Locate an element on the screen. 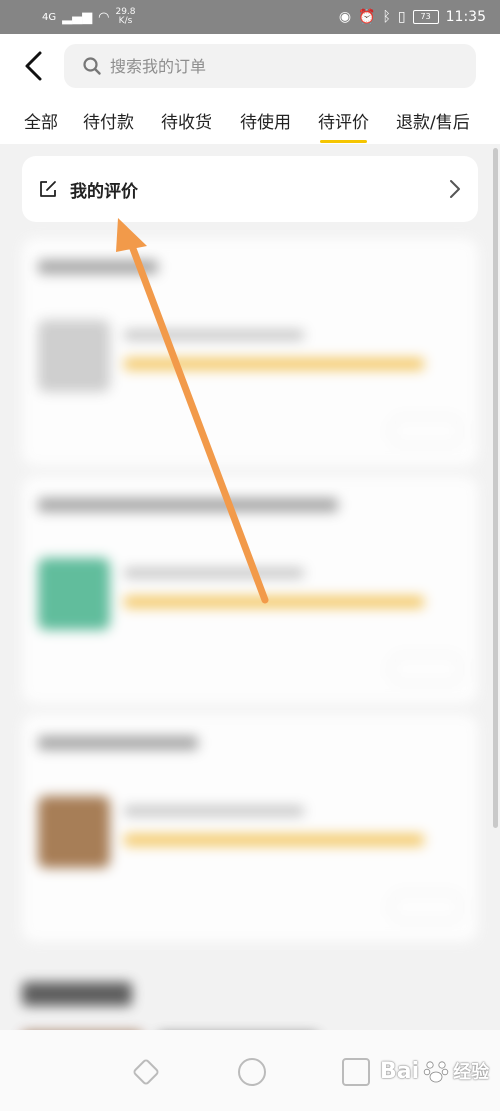 This screenshot has height=1111, width=500. order-tabs: 全部 待付款 待收货 待使用 待评价 退款/售后 is located at coordinates (250, 122).